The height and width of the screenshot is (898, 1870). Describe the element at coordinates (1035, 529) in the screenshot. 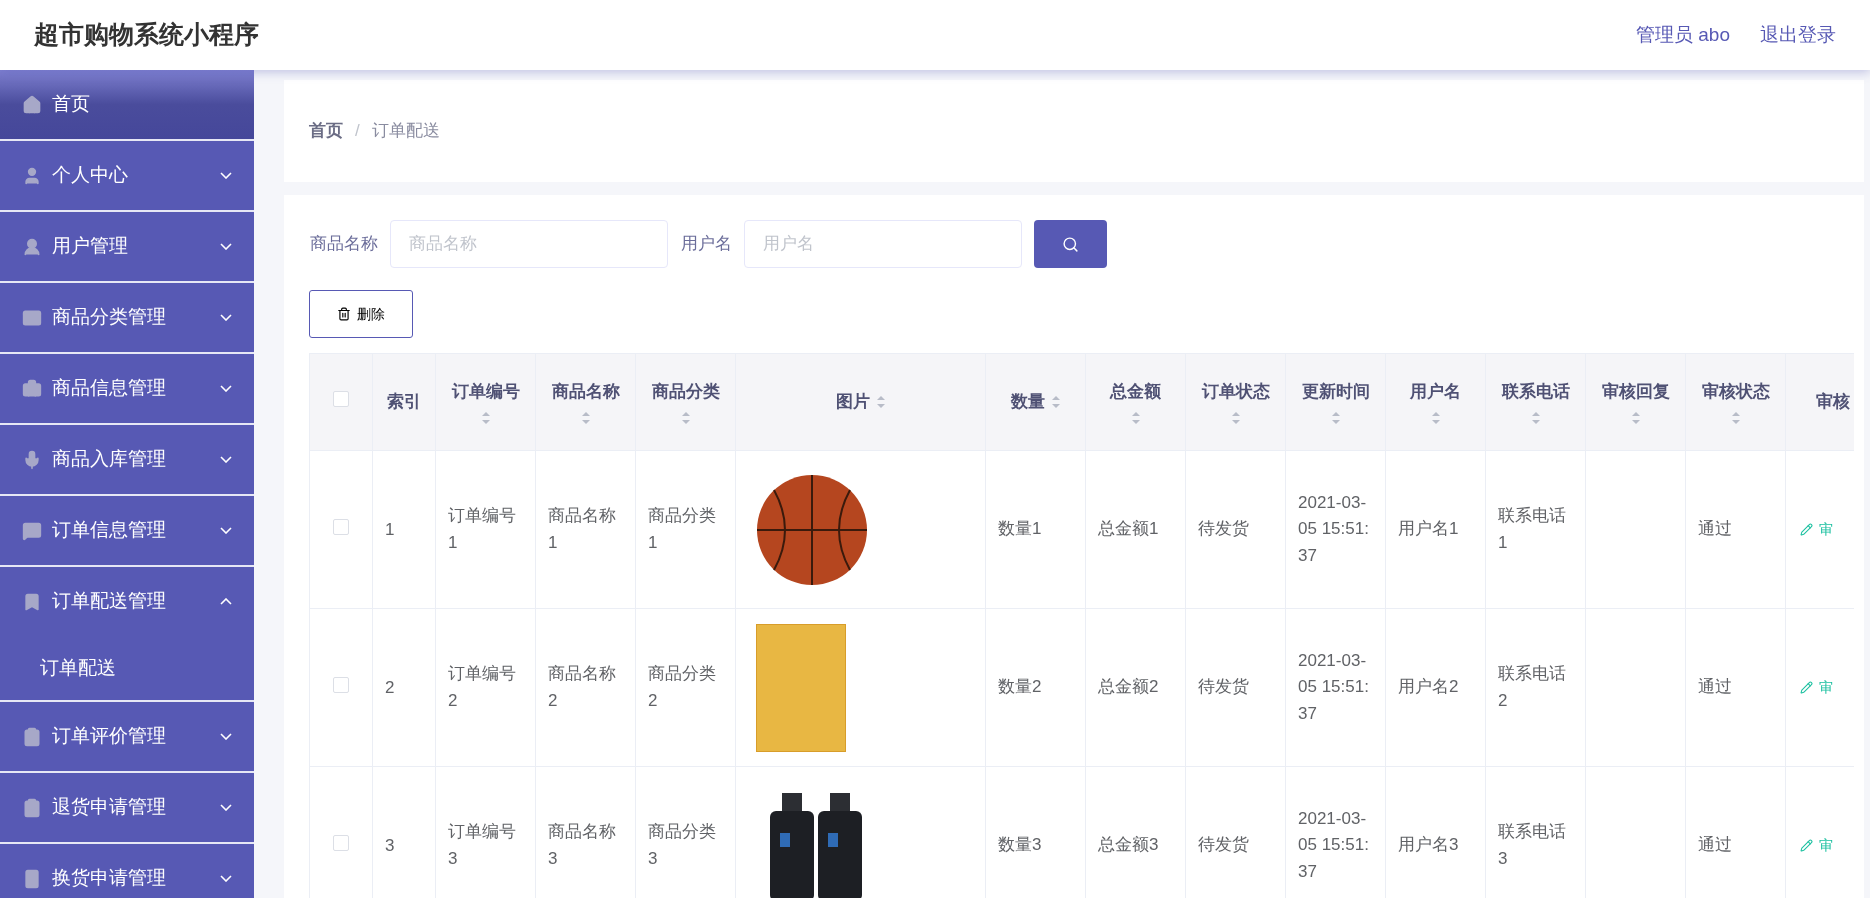

I see `table-cell: 数量1` at that location.